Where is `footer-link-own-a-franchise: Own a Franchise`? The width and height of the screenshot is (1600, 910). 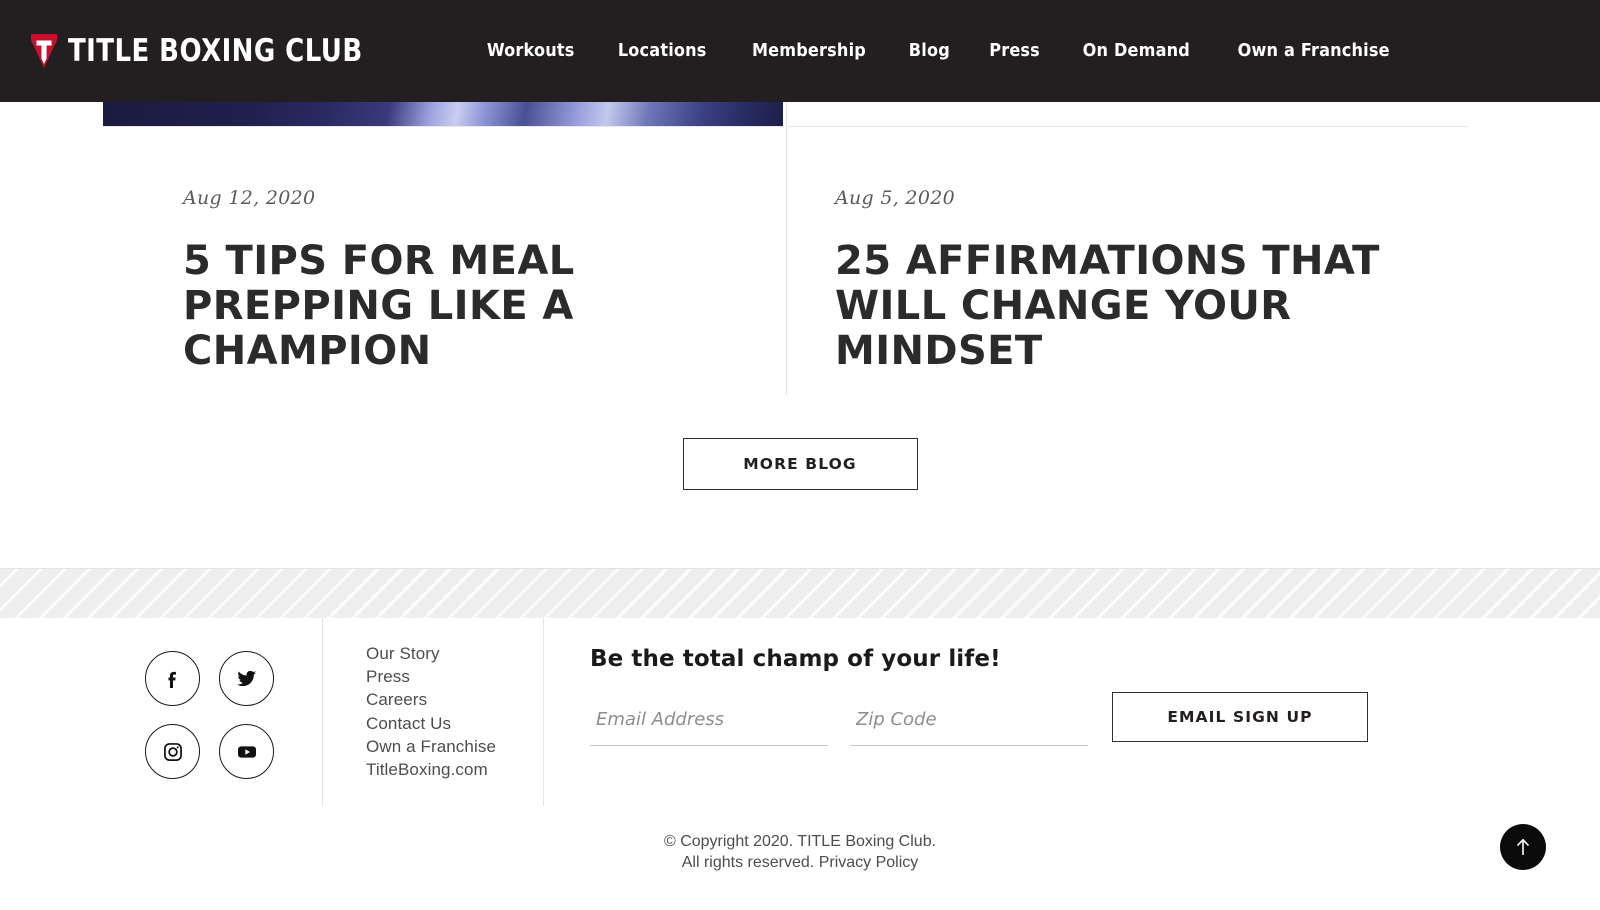
footer-link-own-a-franchise: Own a Franchise is located at coordinates (431, 746).